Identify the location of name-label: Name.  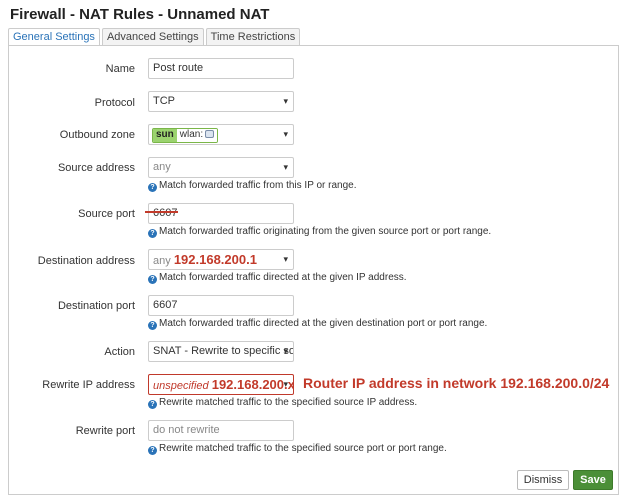
(120, 69).